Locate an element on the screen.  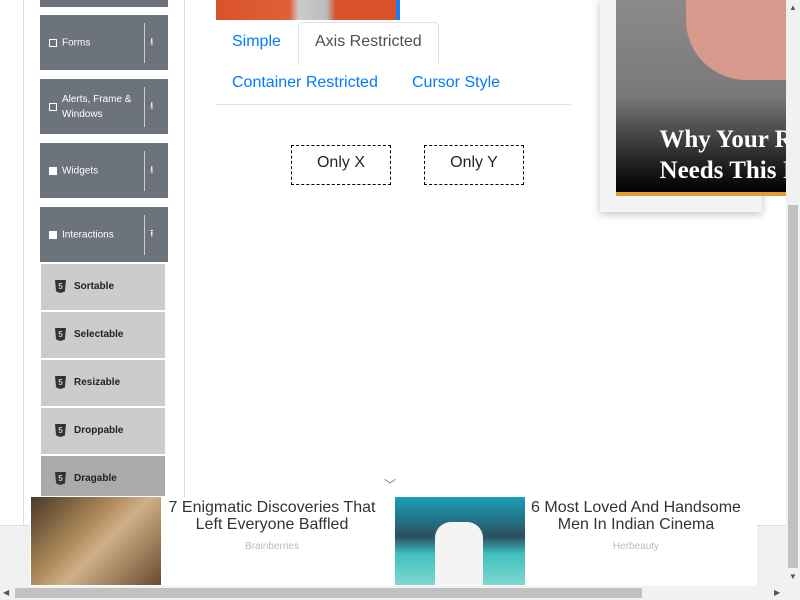
sidebar-item-dragable: 5 Dragable is located at coordinates (103, 476).